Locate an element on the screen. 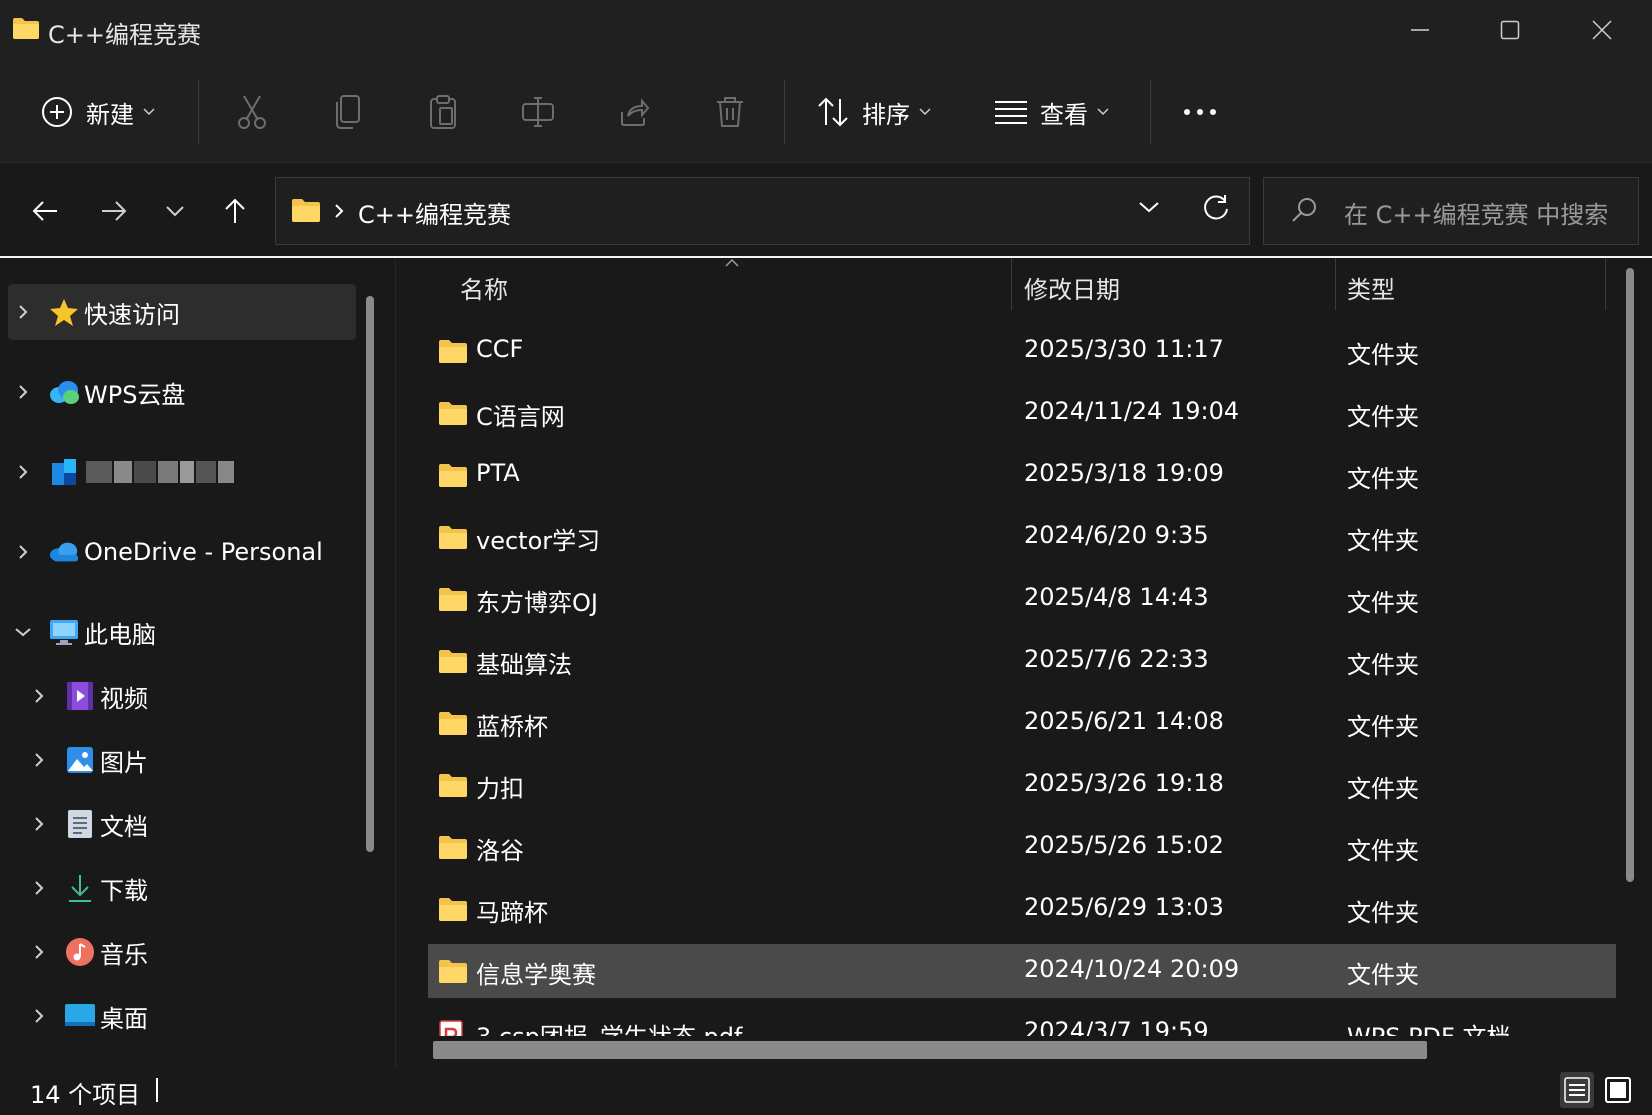 This screenshot has height=1115, width=1652. back-button is located at coordinates (45, 211).